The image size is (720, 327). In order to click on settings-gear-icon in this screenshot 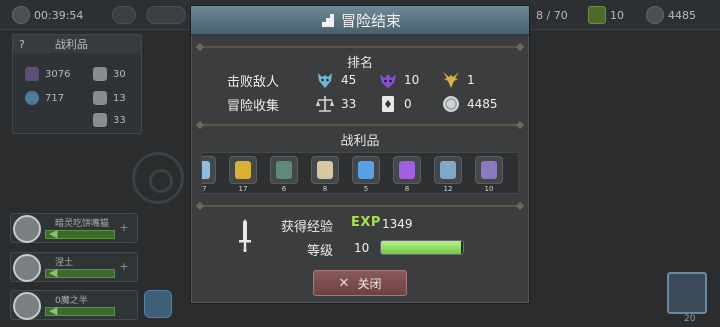, I will do `click(158, 178)`.